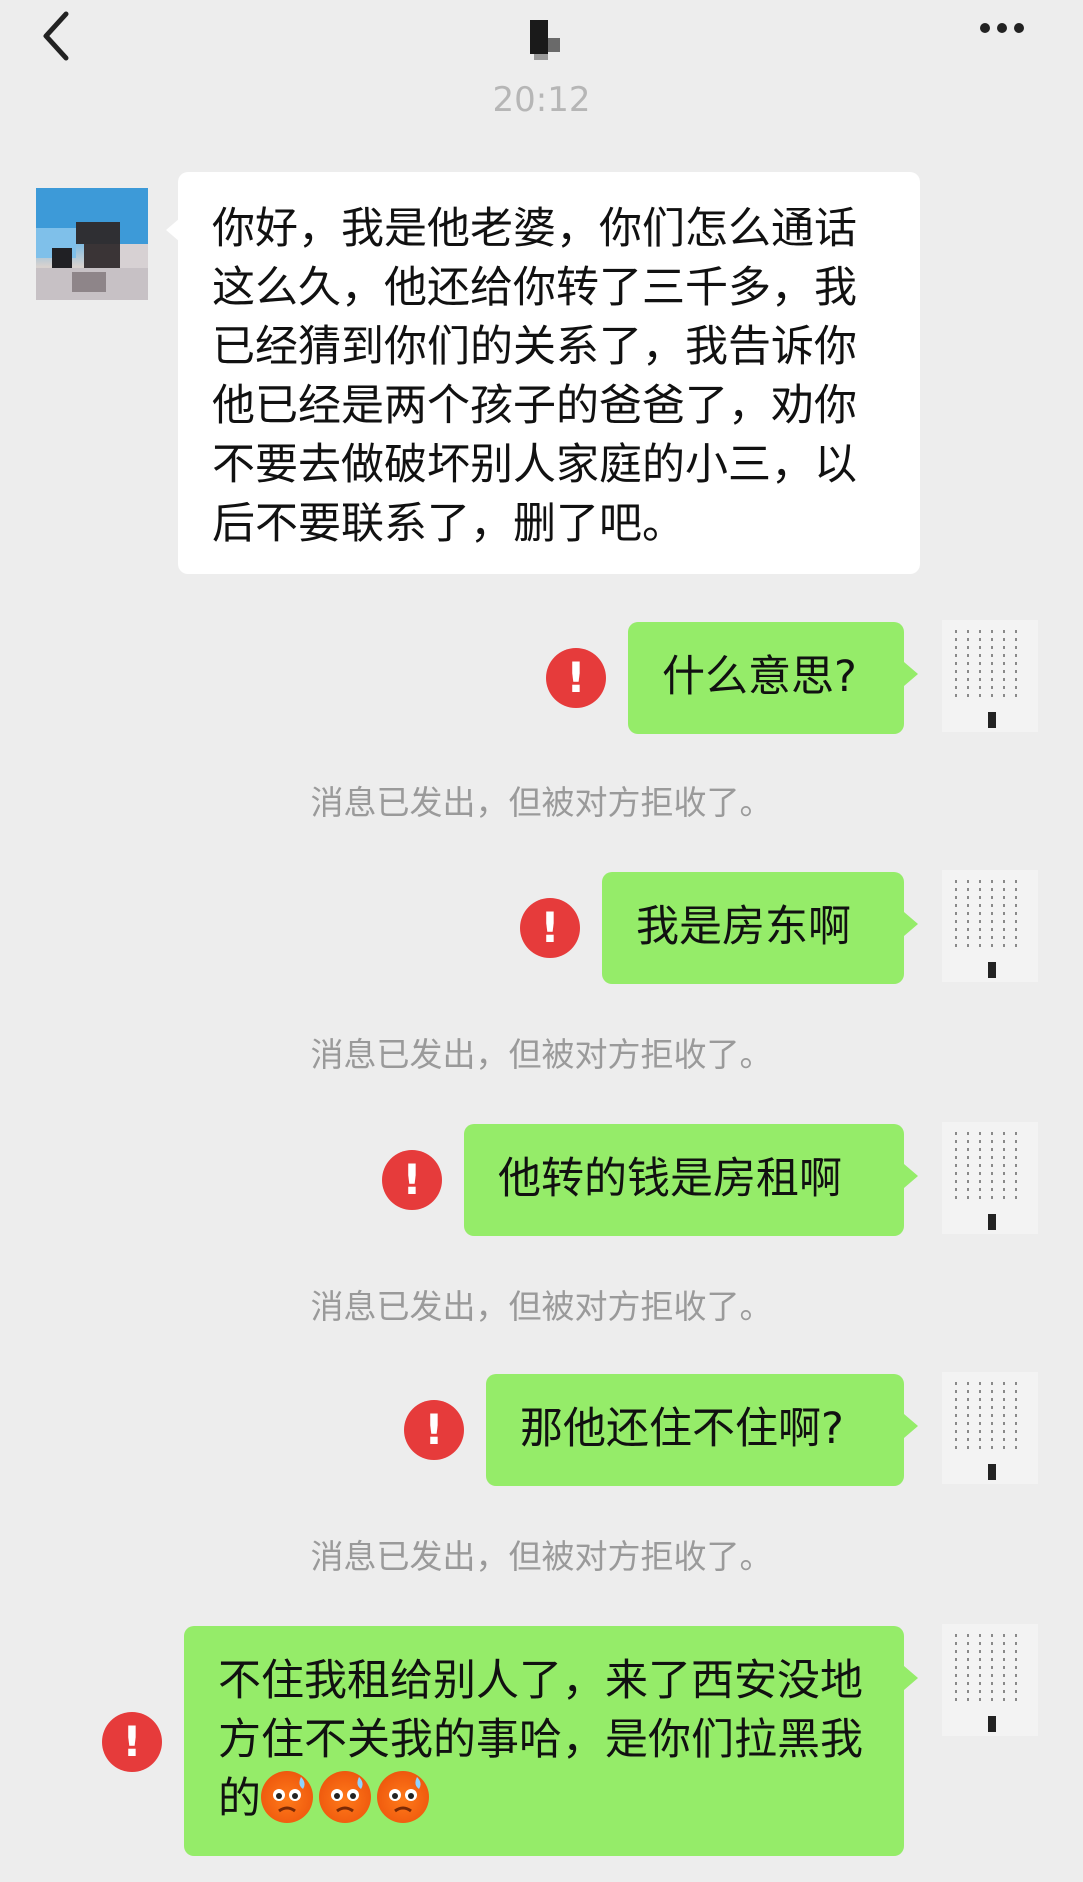  I want to click on back-button, so click(61, 36).